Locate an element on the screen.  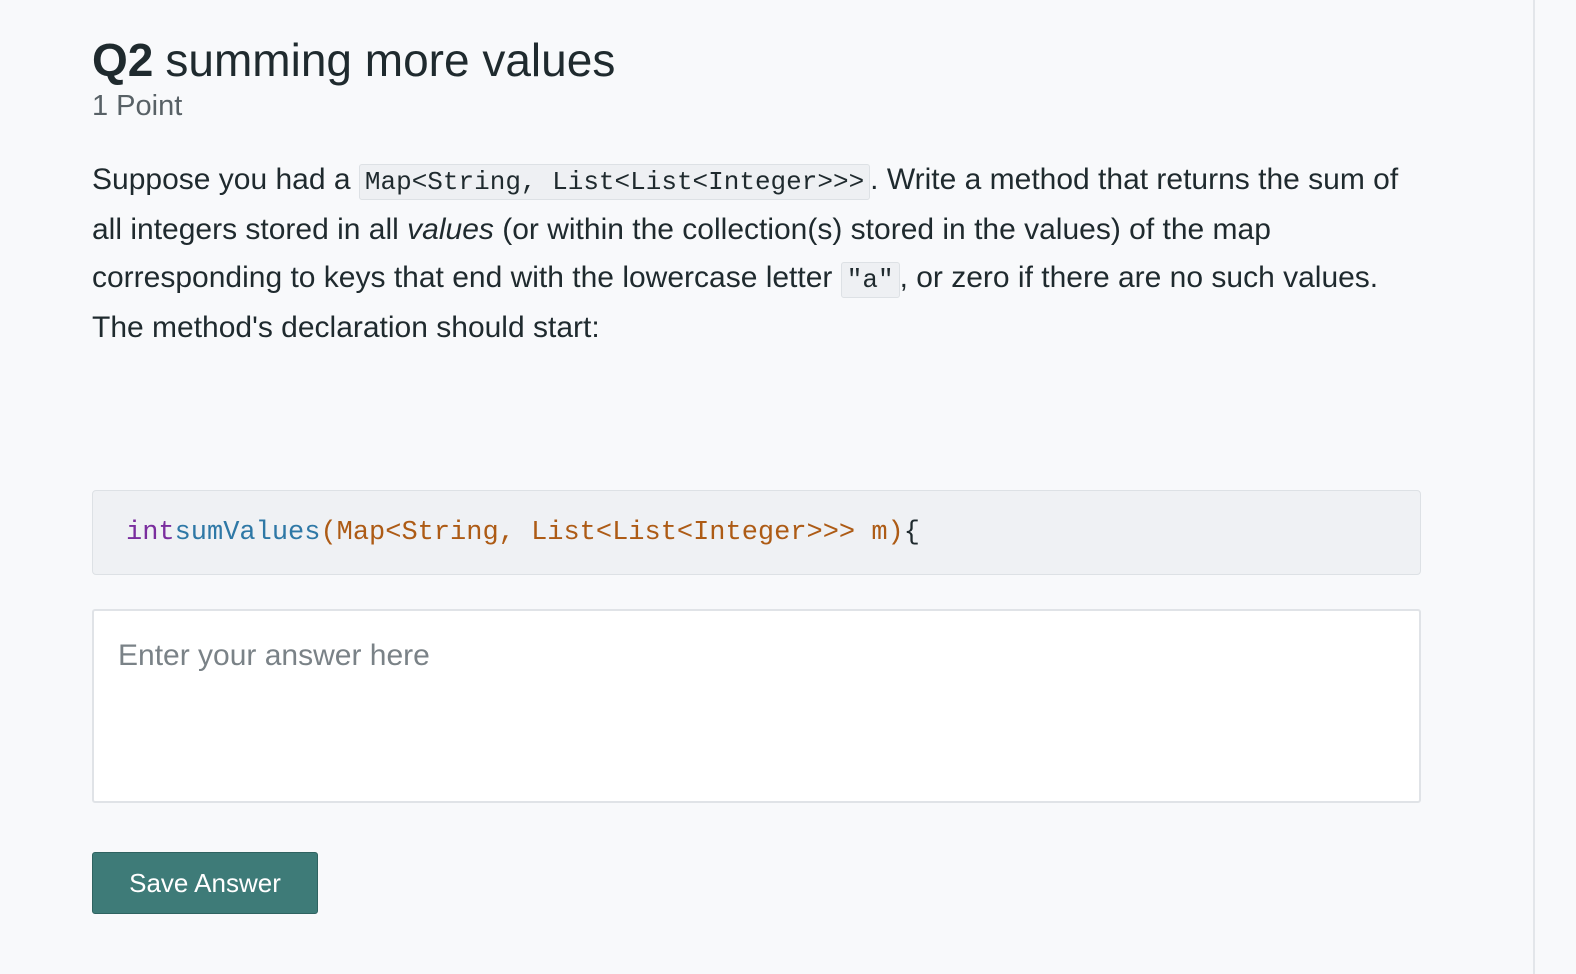
page-divider is located at coordinates (1534, 487).